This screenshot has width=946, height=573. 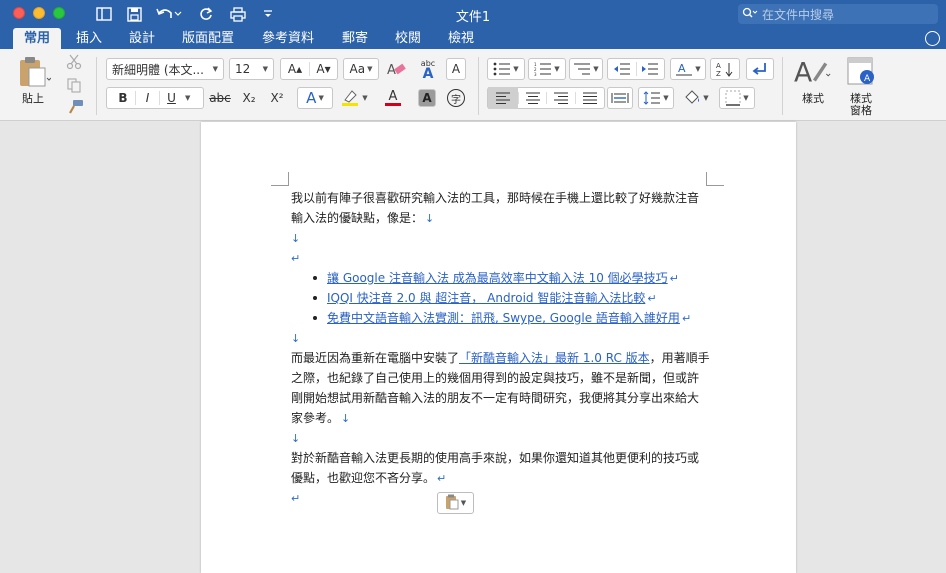 What do you see at coordinates (408, 38) in the screenshot?
I see `tab-review: 校閱` at bounding box center [408, 38].